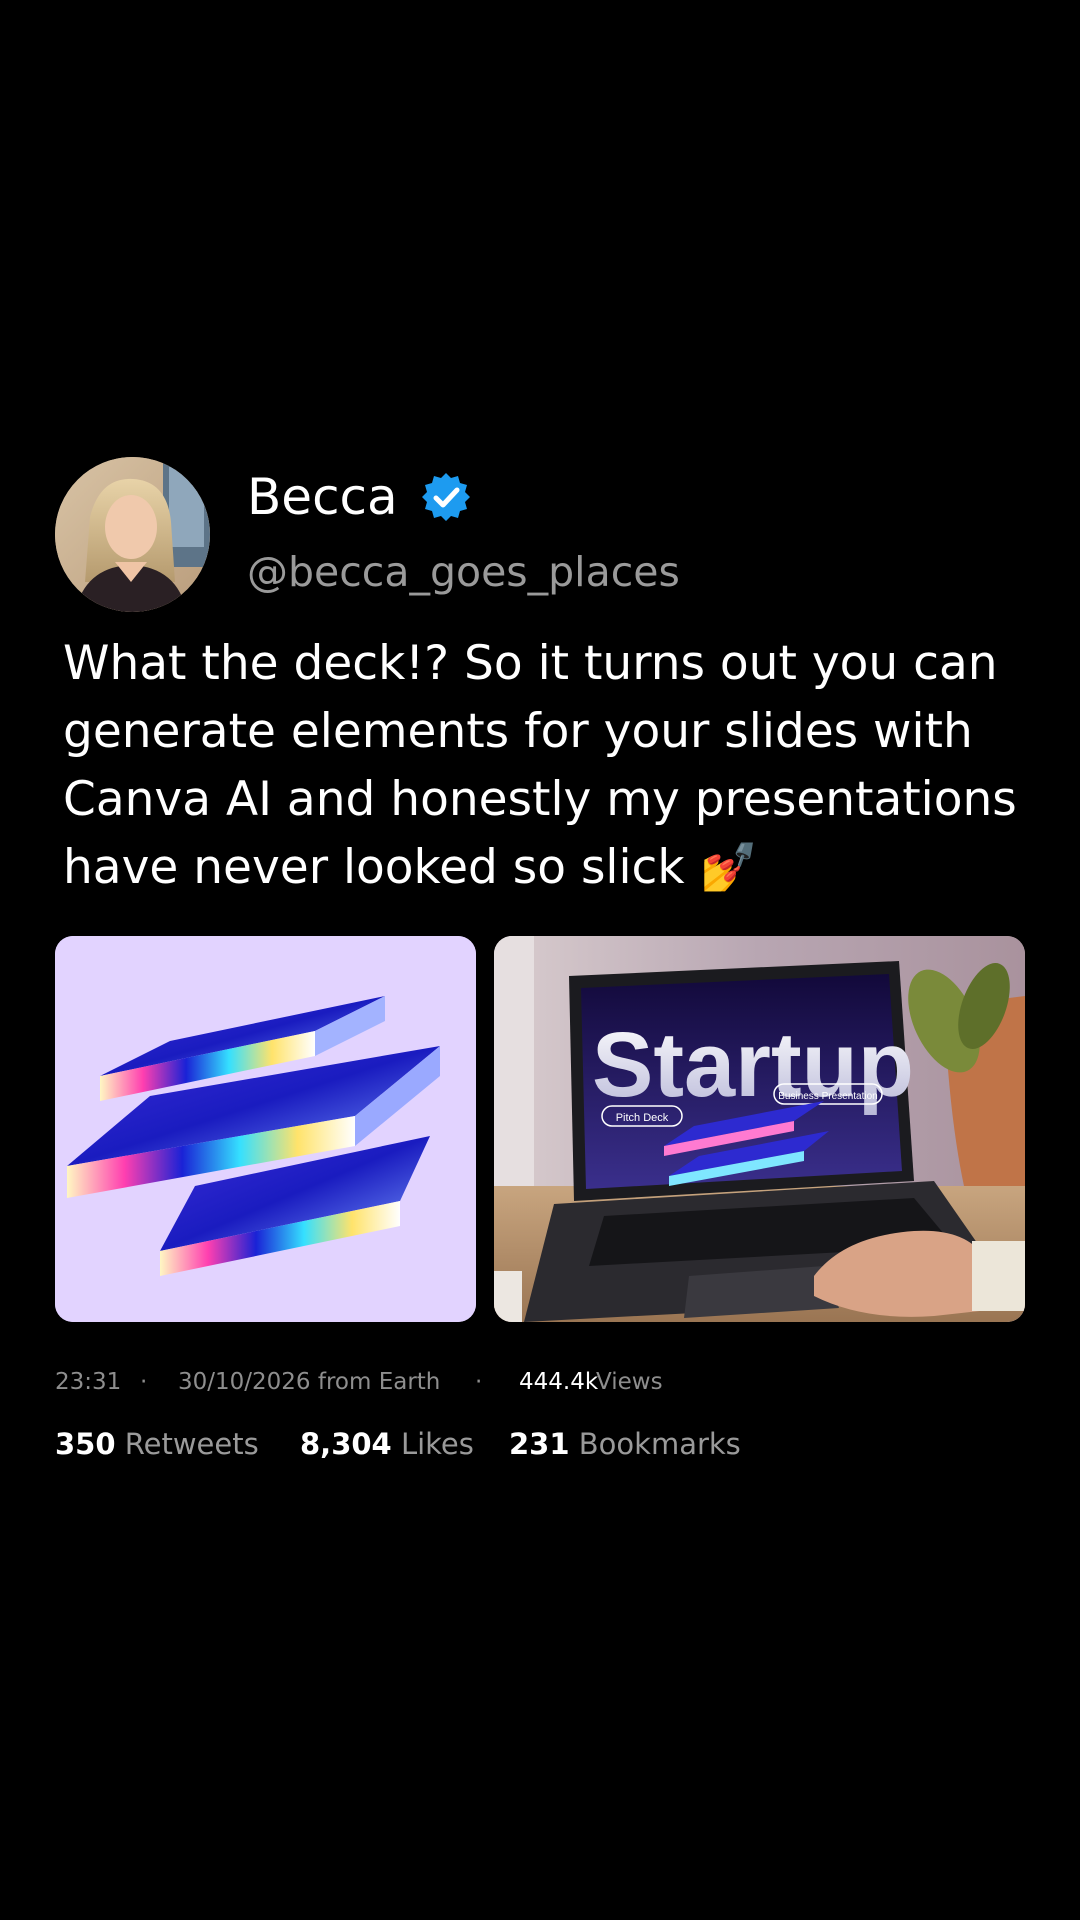  What do you see at coordinates (629, 1382) in the screenshot?
I see `views-label: Views` at bounding box center [629, 1382].